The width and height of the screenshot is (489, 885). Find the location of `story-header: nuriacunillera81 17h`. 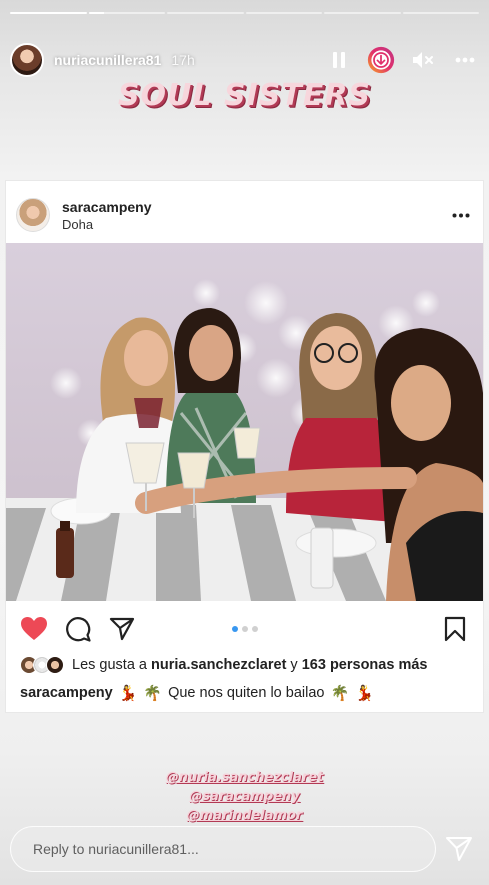

story-header: nuriacunillera81 17h is located at coordinates (244, 60).